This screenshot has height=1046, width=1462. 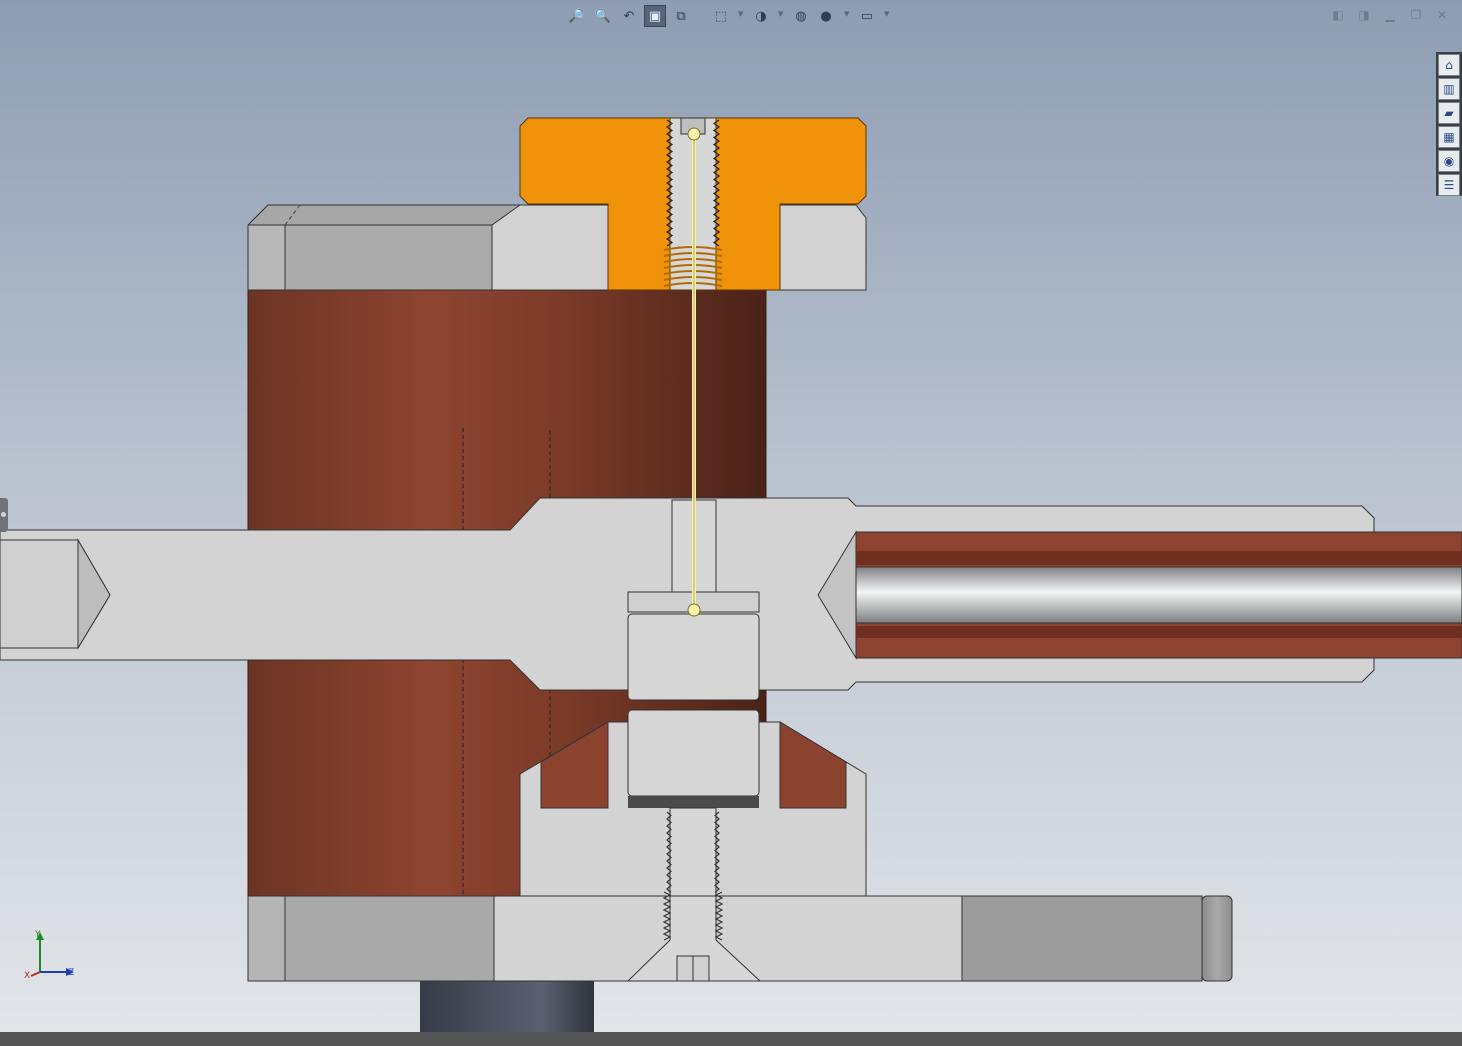 What do you see at coordinates (266, 257) in the screenshot?
I see `upper-hex-left-edge` at bounding box center [266, 257].